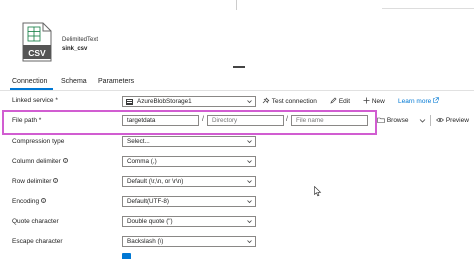 Image resolution: width=474 pixels, height=259 pixels. What do you see at coordinates (40, 161) in the screenshot?
I see `column-delimiter-label: Column delimiter i` at bounding box center [40, 161].